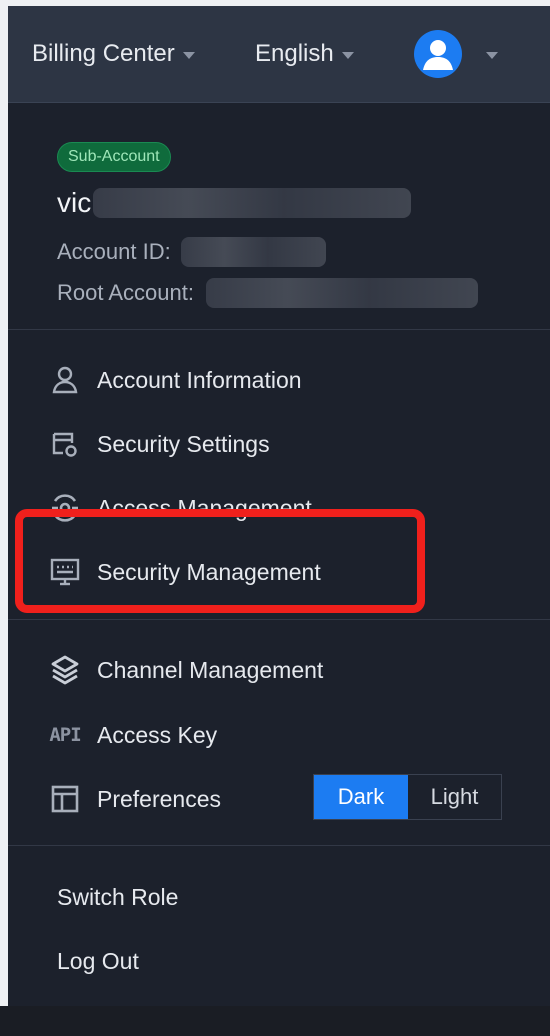  Describe the element at coordinates (65, 444) in the screenshot. I see `shield-gear-icon` at that location.